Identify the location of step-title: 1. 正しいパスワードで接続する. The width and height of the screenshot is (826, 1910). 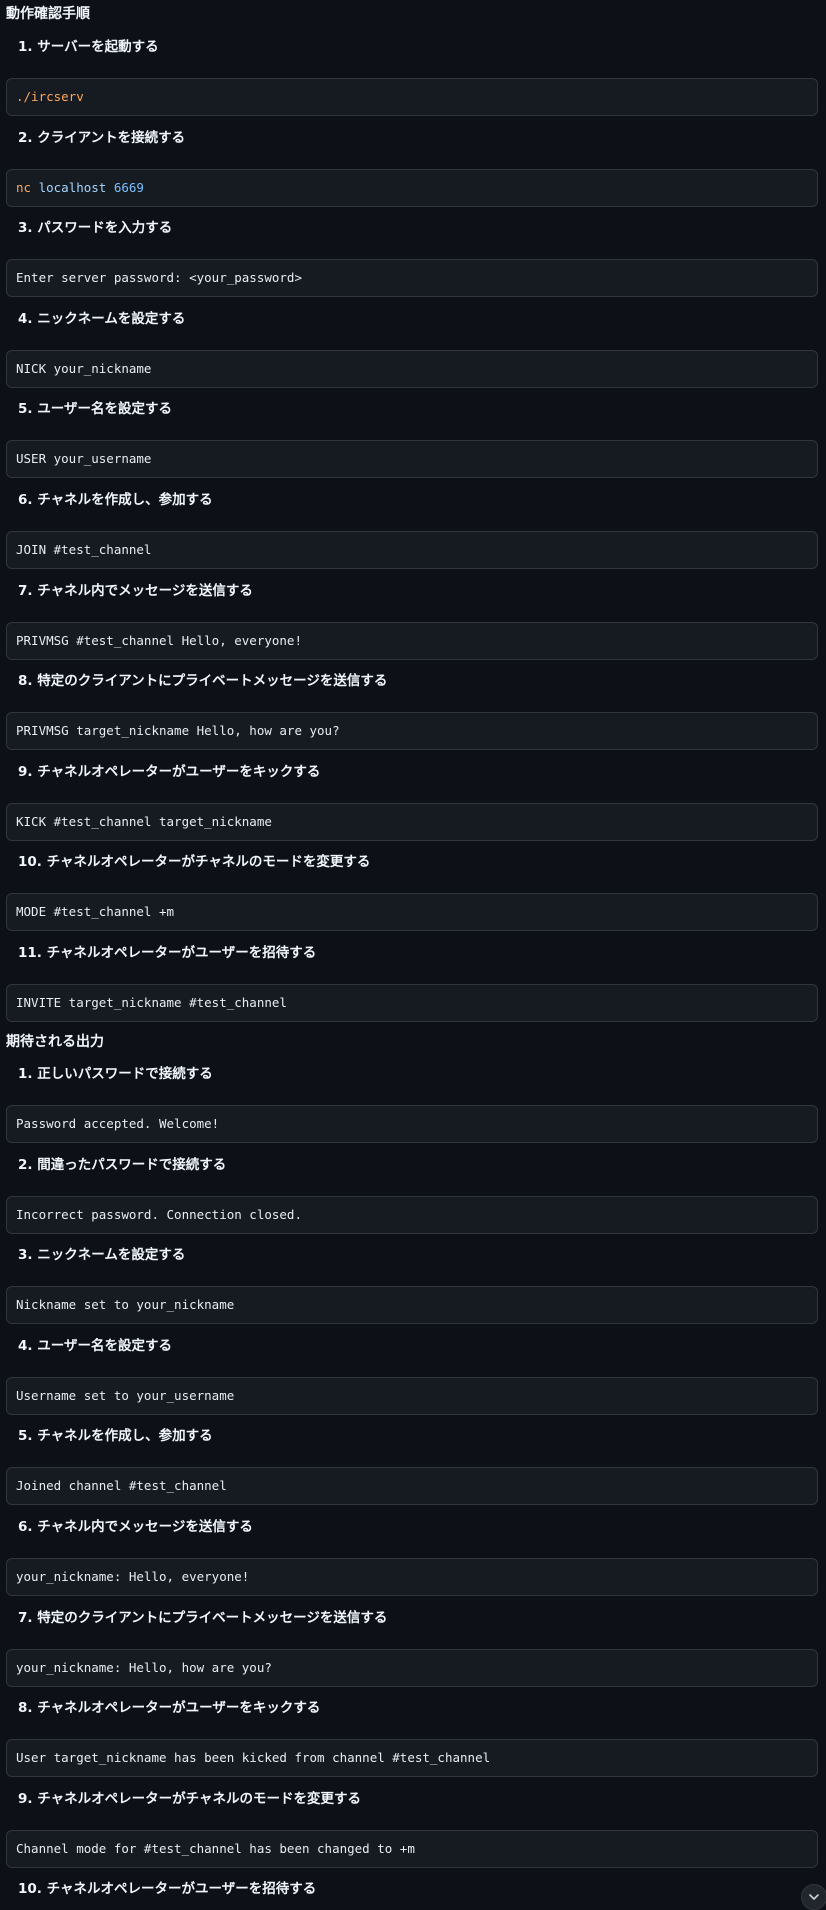
(115, 1074).